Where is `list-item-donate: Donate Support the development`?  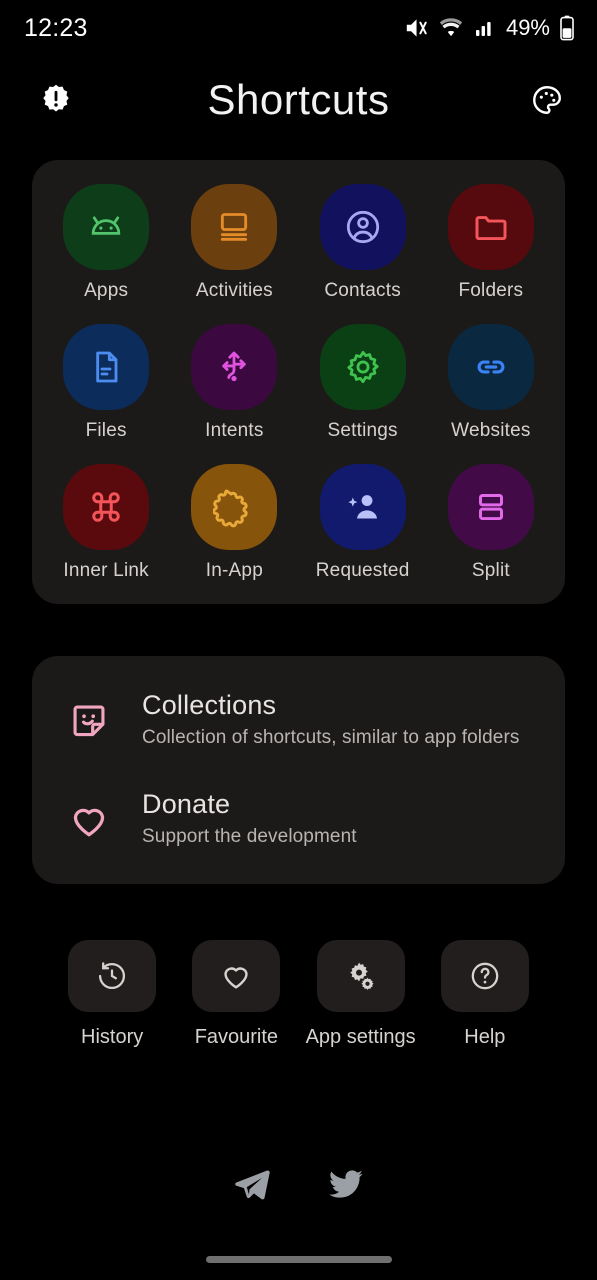
list-item-donate: Donate Support the development is located at coordinates (298, 818).